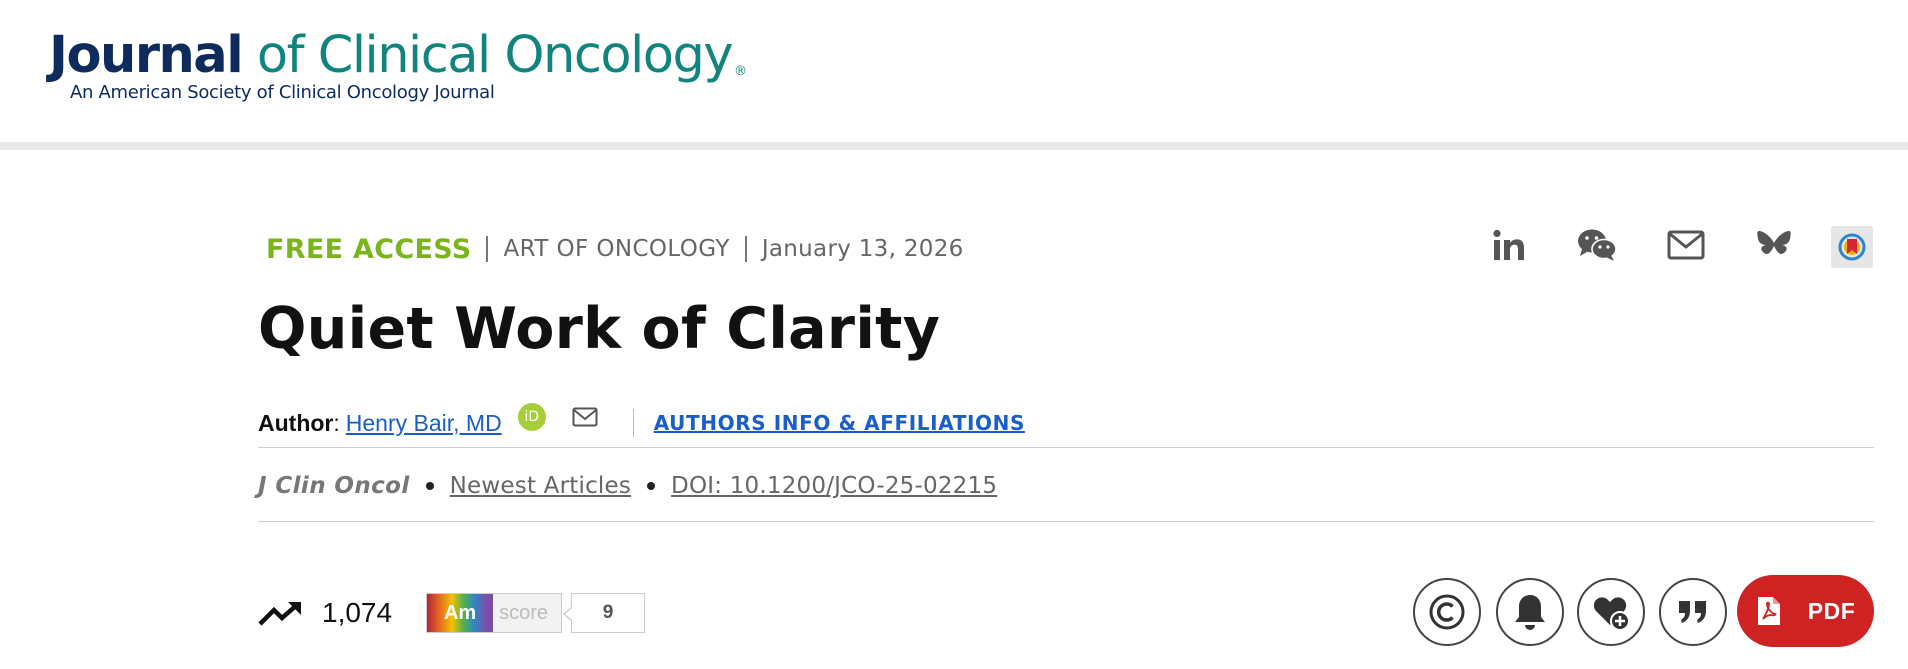  I want to click on author-label: Author, so click(296, 422).